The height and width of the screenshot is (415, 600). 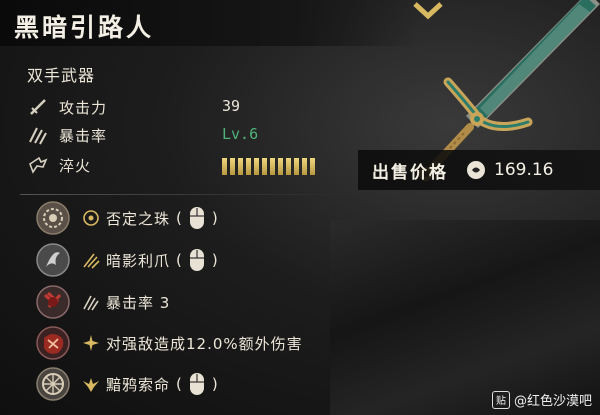 I want to click on stat-label: 暴击率, so click(x=83, y=135).